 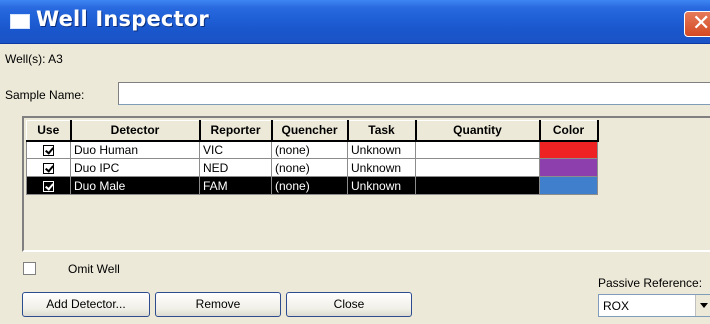 What do you see at coordinates (349, 304) in the screenshot?
I see `close-button: Close` at bounding box center [349, 304].